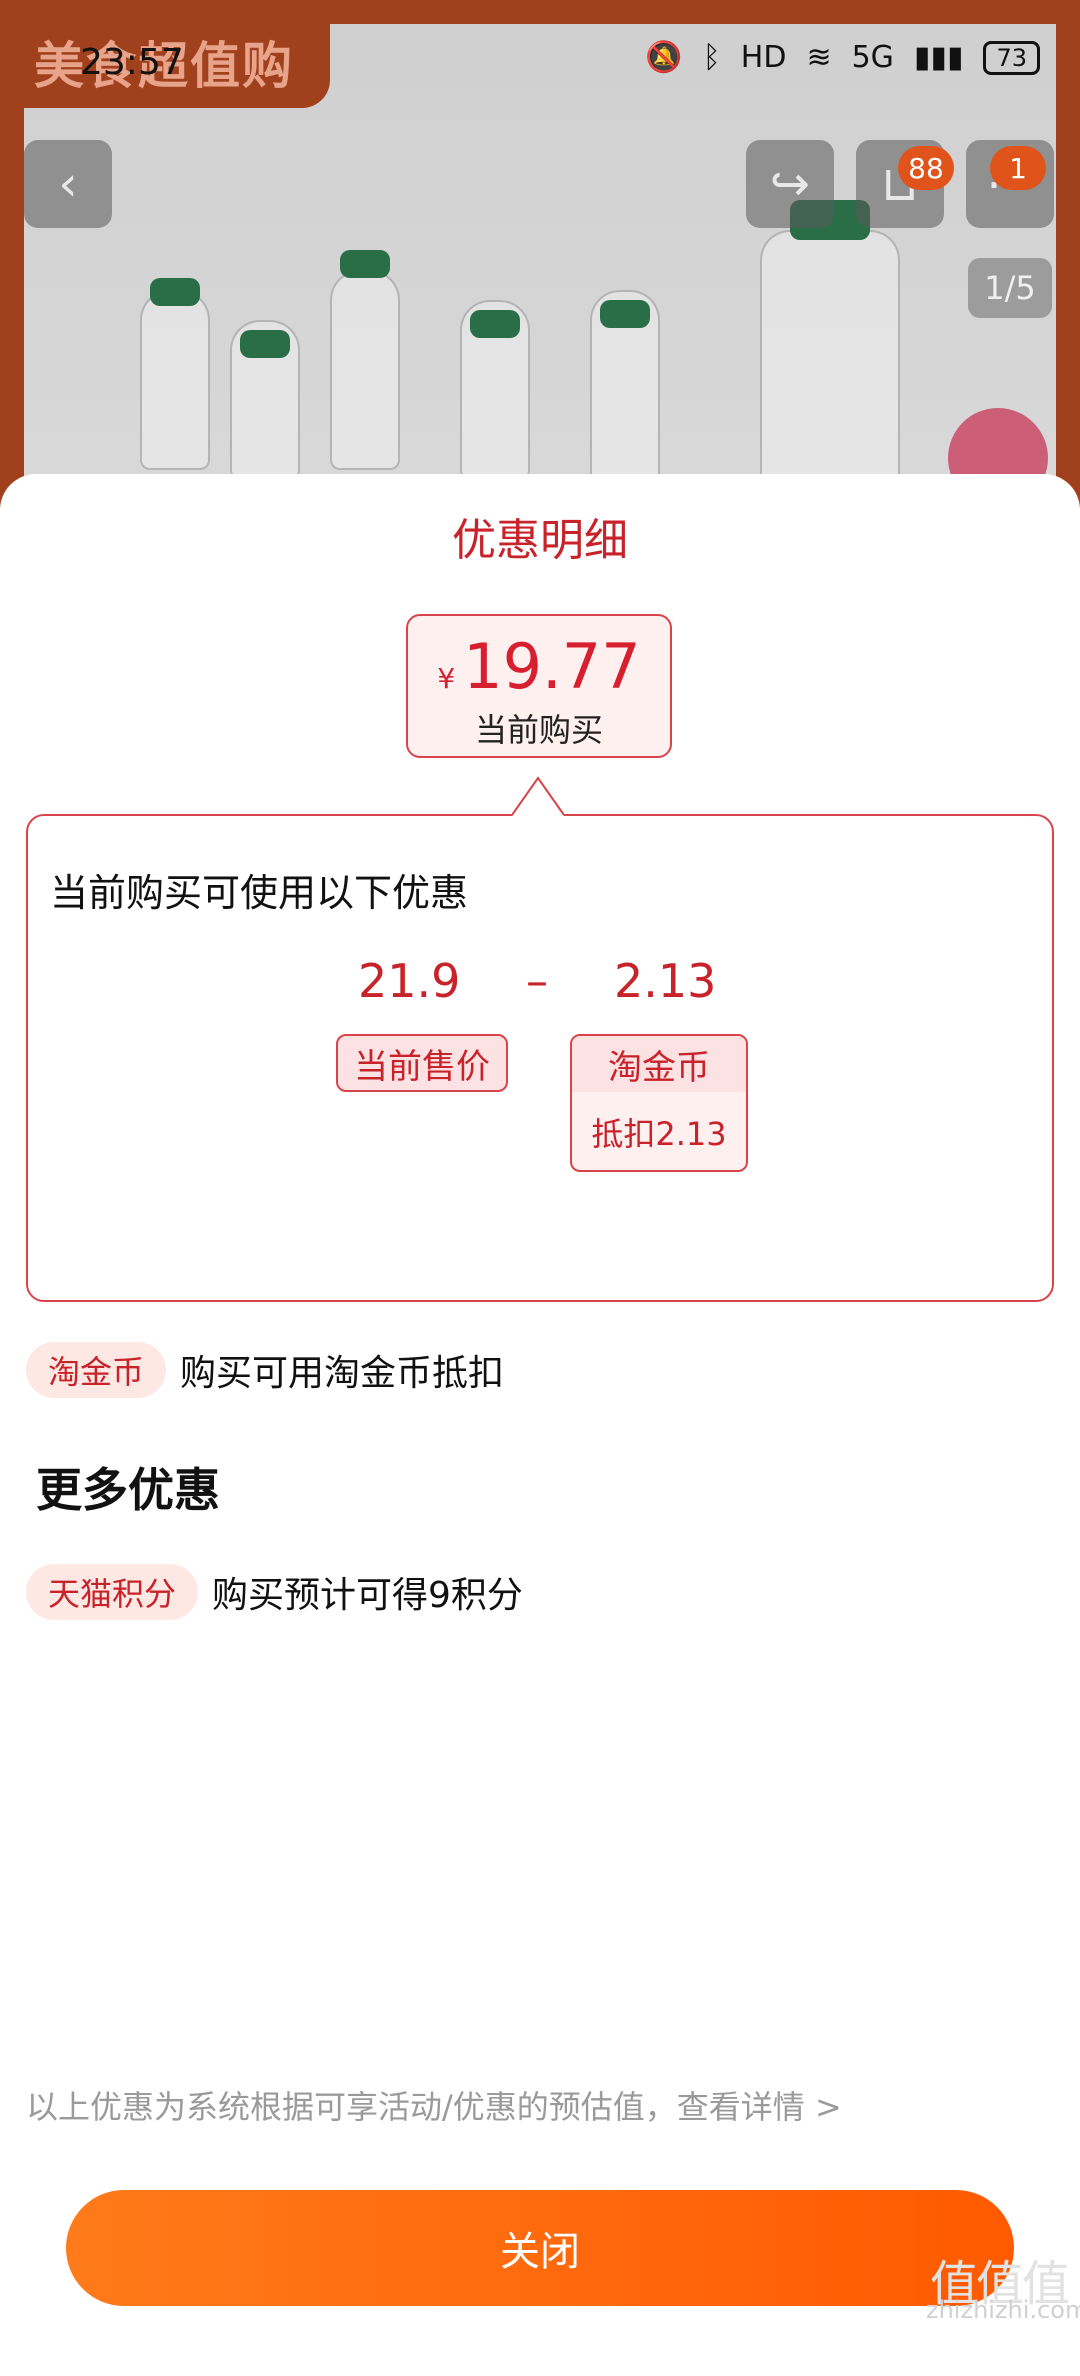 This screenshot has width=1080, height=2376. What do you see at coordinates (538, 796) in the screenshot?
I see `callout-arrow` at bounding box center [538, 796].